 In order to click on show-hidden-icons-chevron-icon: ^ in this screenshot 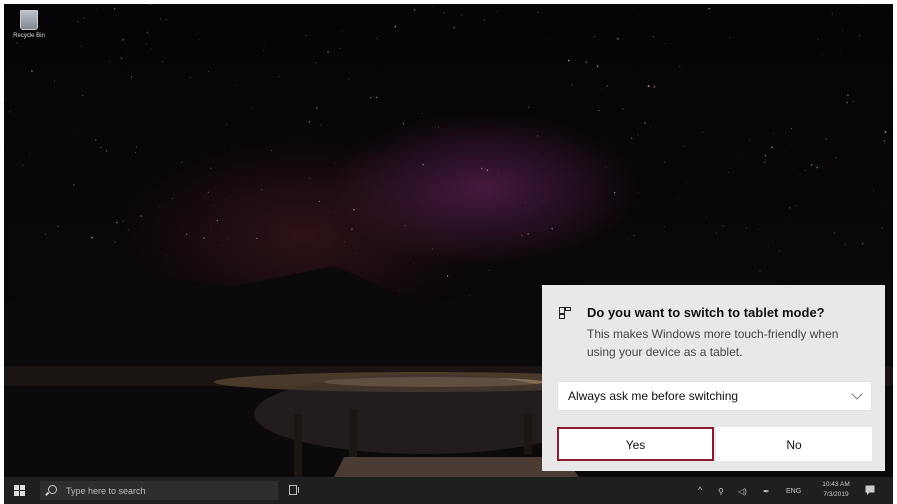, I will do `click(700, 490)`.